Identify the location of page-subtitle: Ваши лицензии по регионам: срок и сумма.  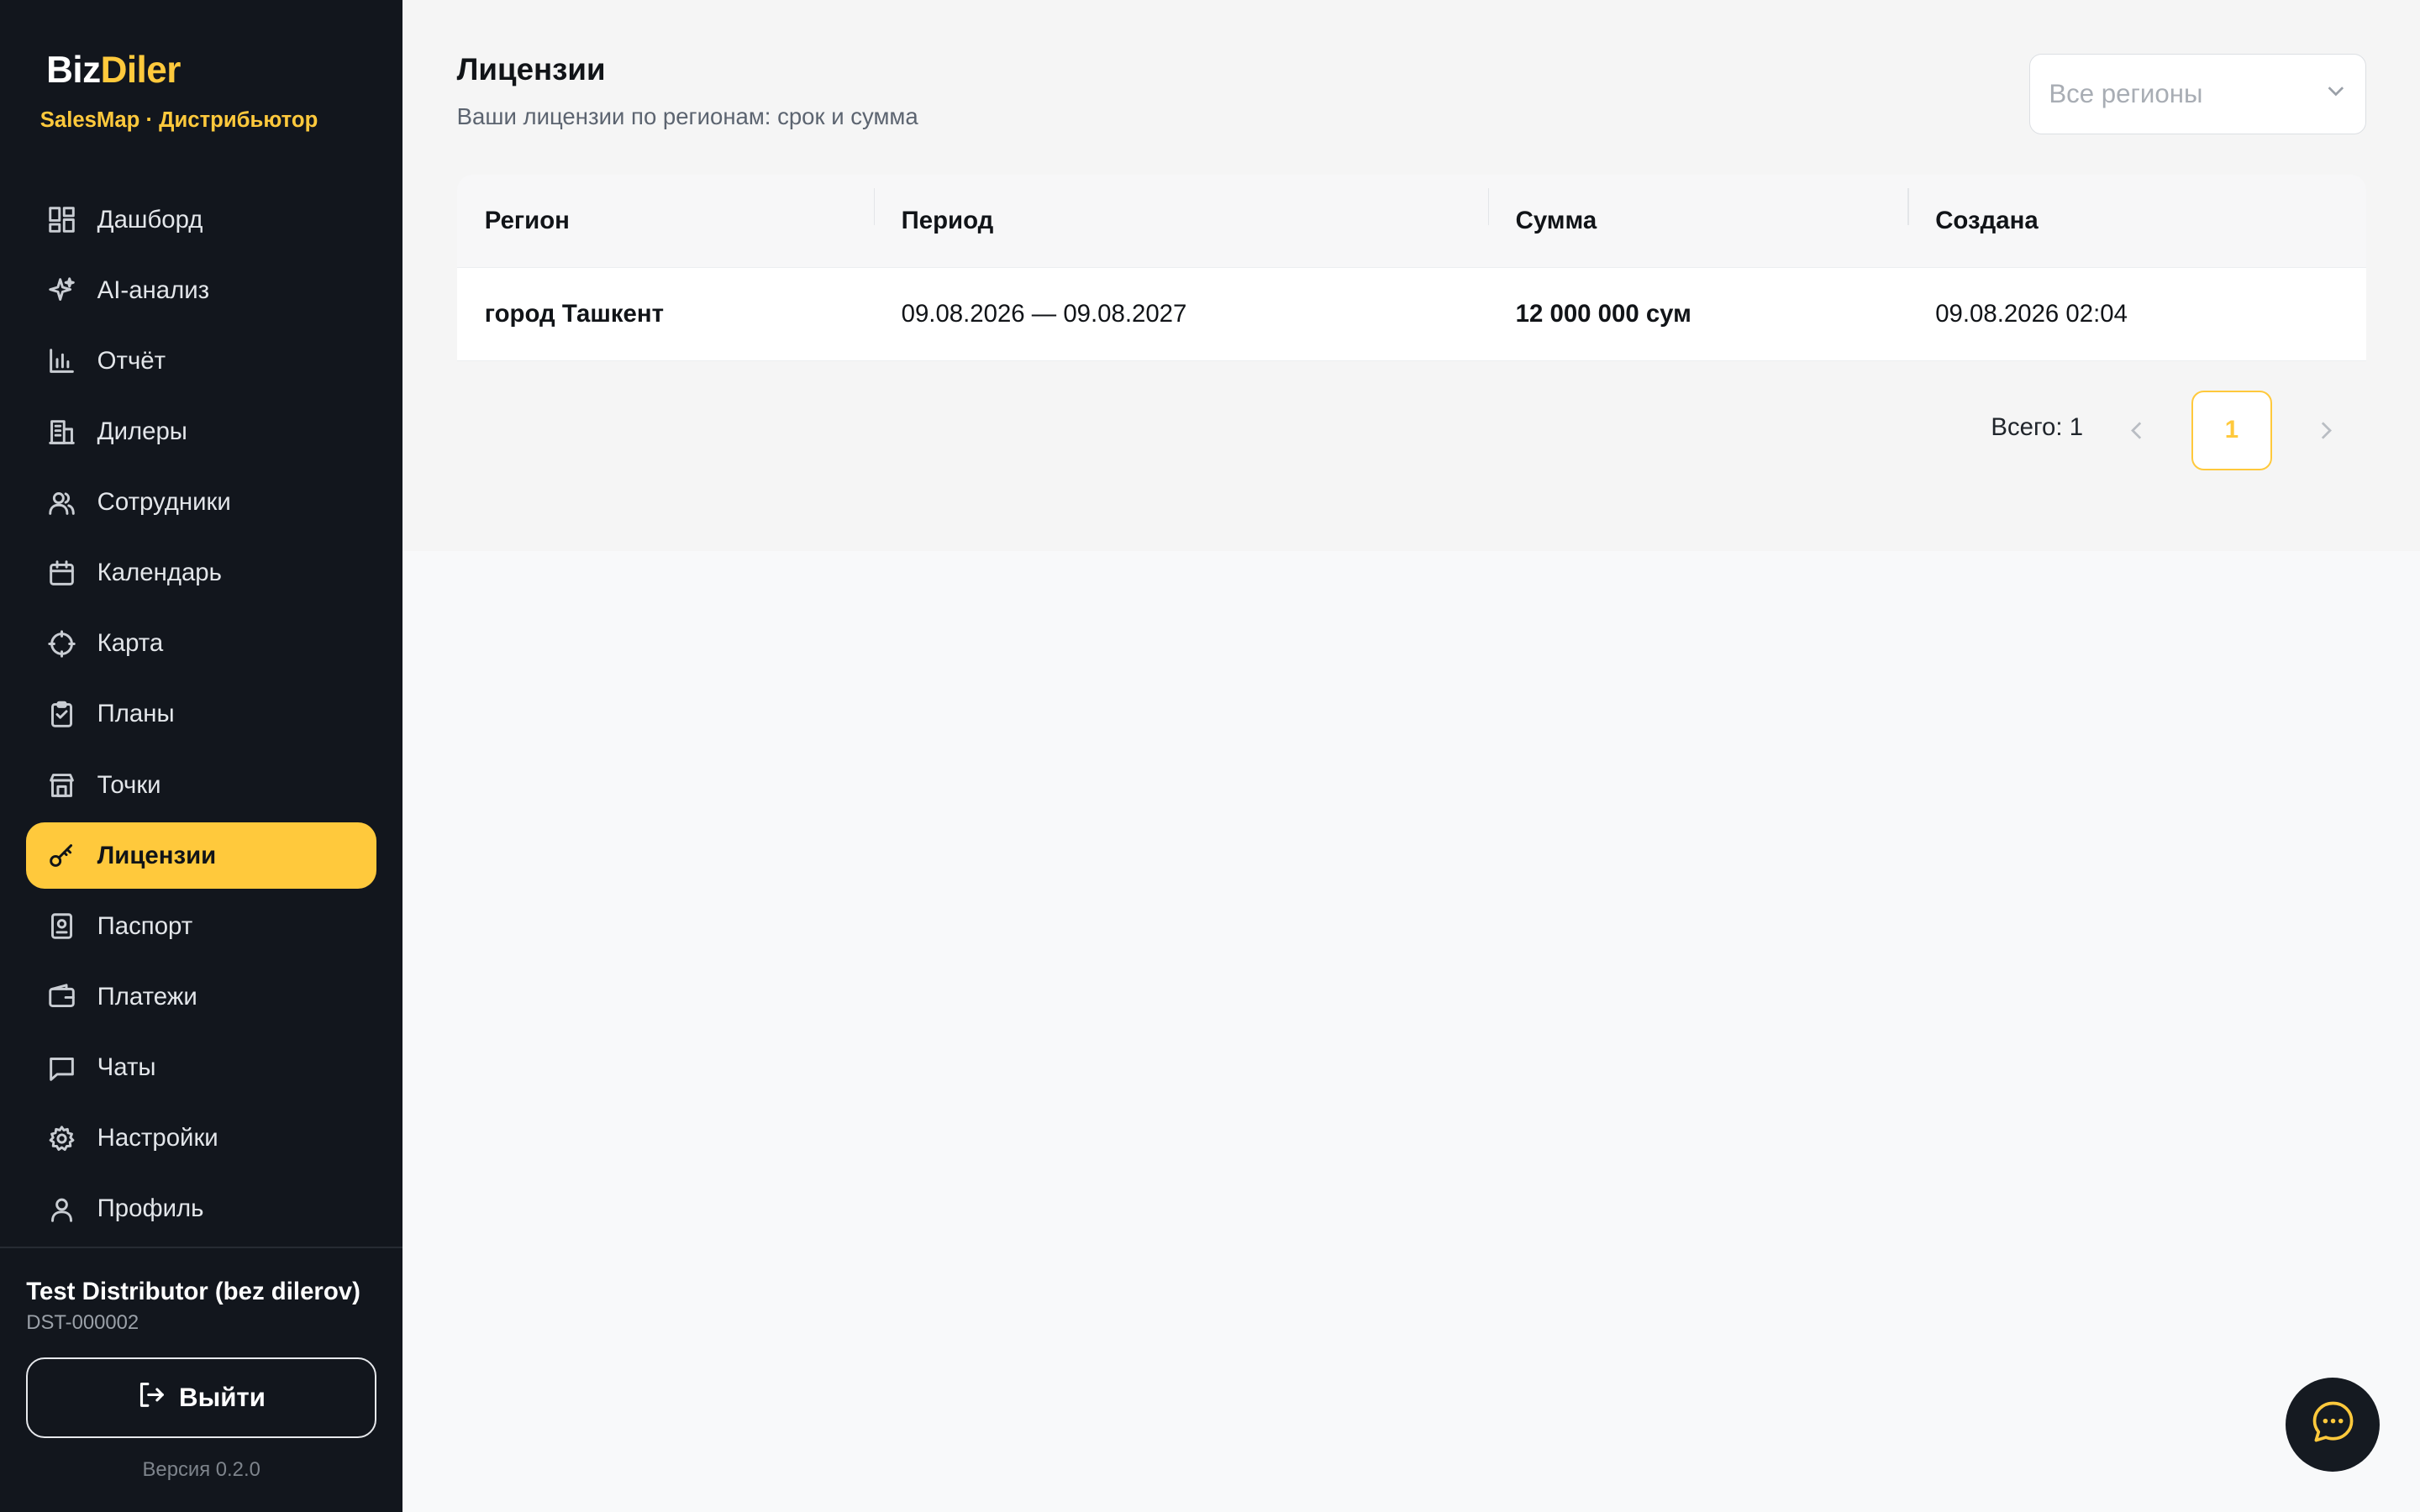
(687, 116).